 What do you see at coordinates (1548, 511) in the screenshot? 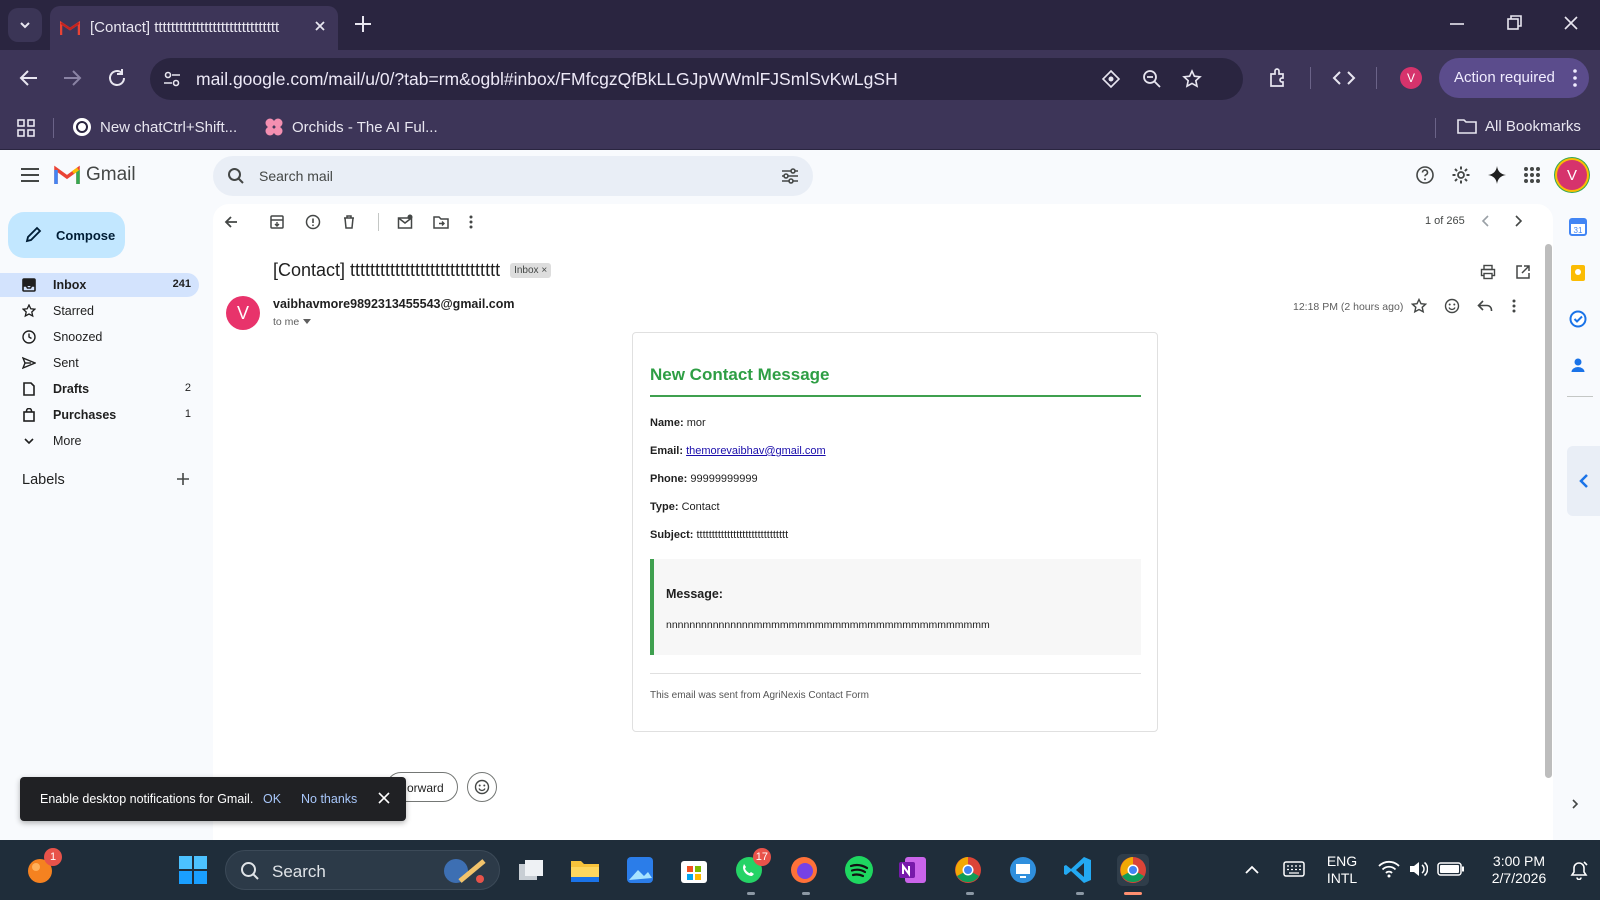
I see `scrollbar` at bounding box center [1548, 511].